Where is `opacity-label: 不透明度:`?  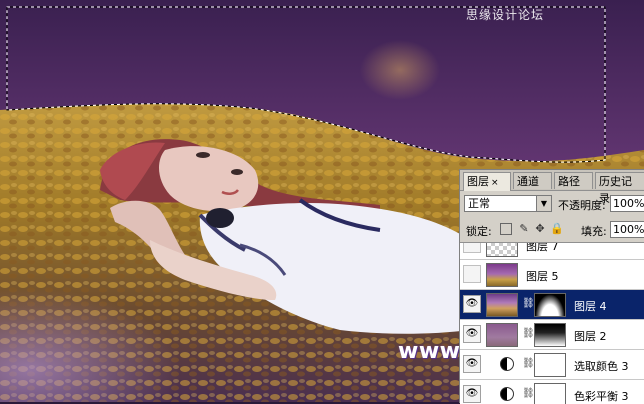
opacity-label: 不透明度: is located at coordinates (582, 205).